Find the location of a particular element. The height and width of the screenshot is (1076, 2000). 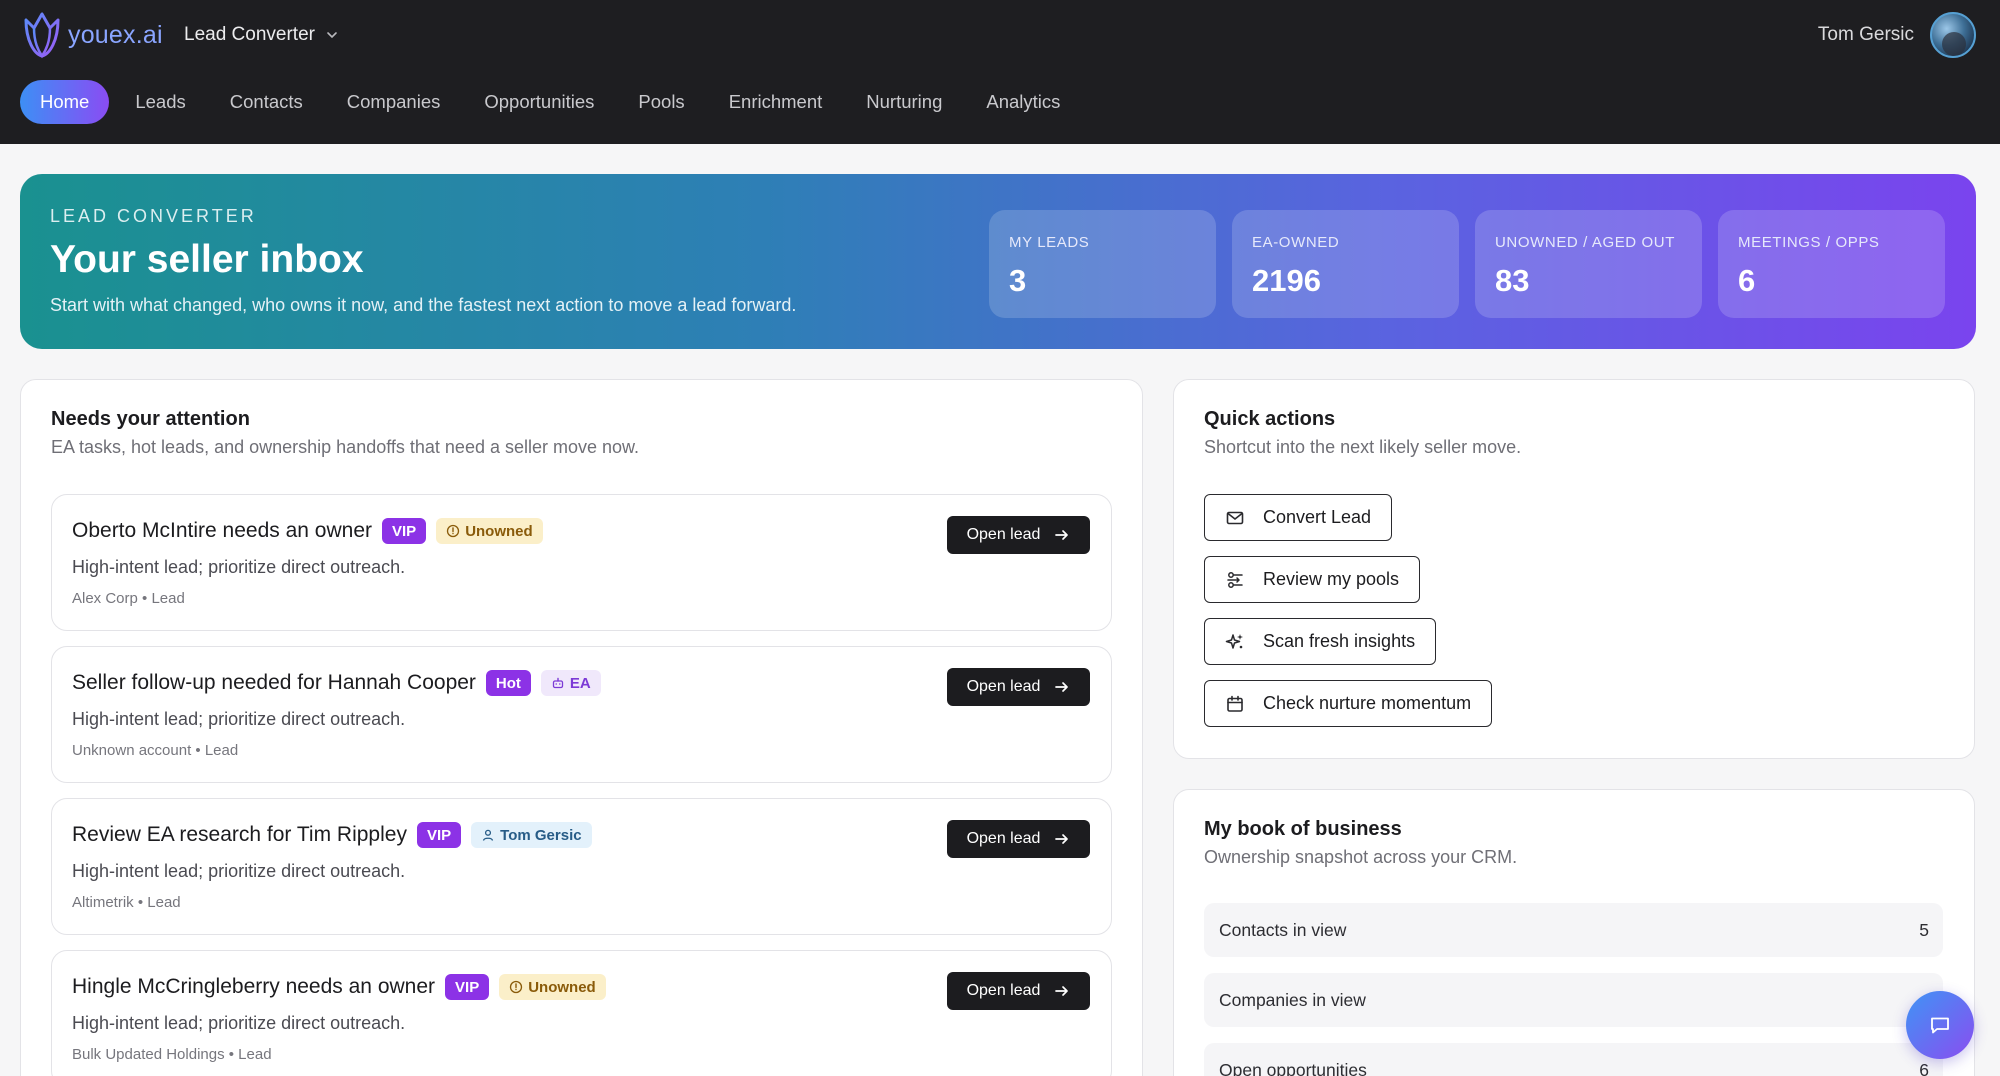

chat-bubble-icon is located at coordinates (1940, 1025).